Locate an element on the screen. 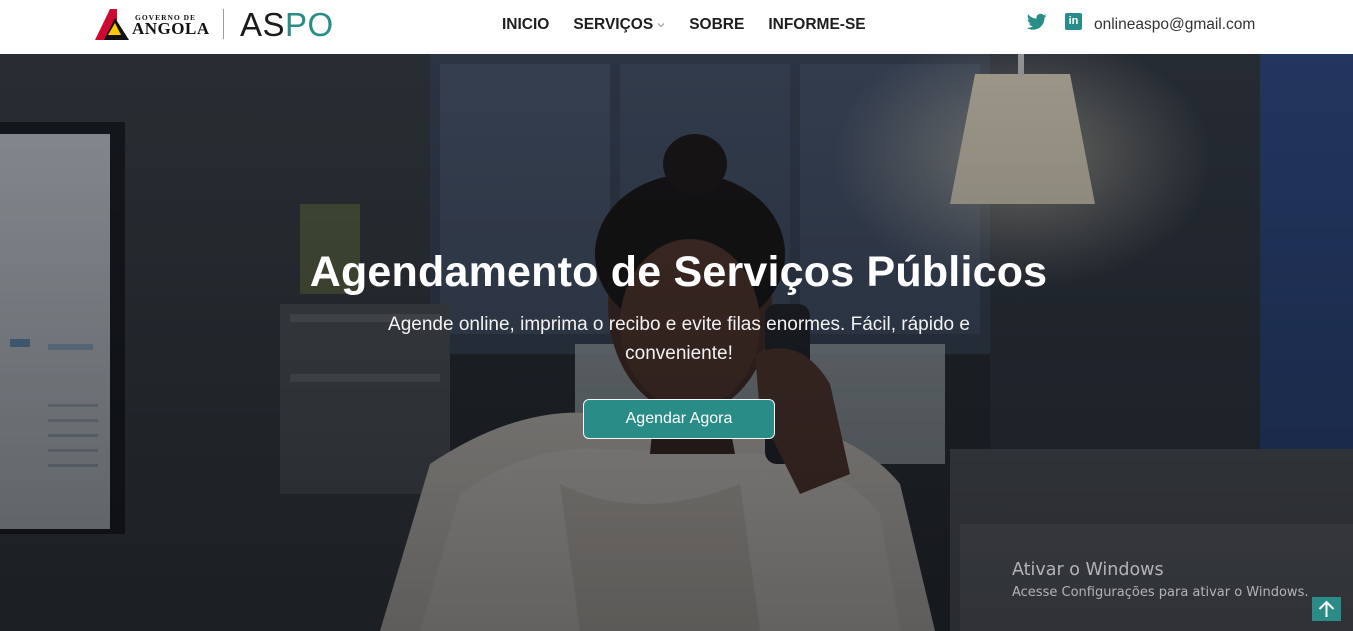 The image size is (1353, 631). chevron-down-icon is located at coordinates (661, 25).